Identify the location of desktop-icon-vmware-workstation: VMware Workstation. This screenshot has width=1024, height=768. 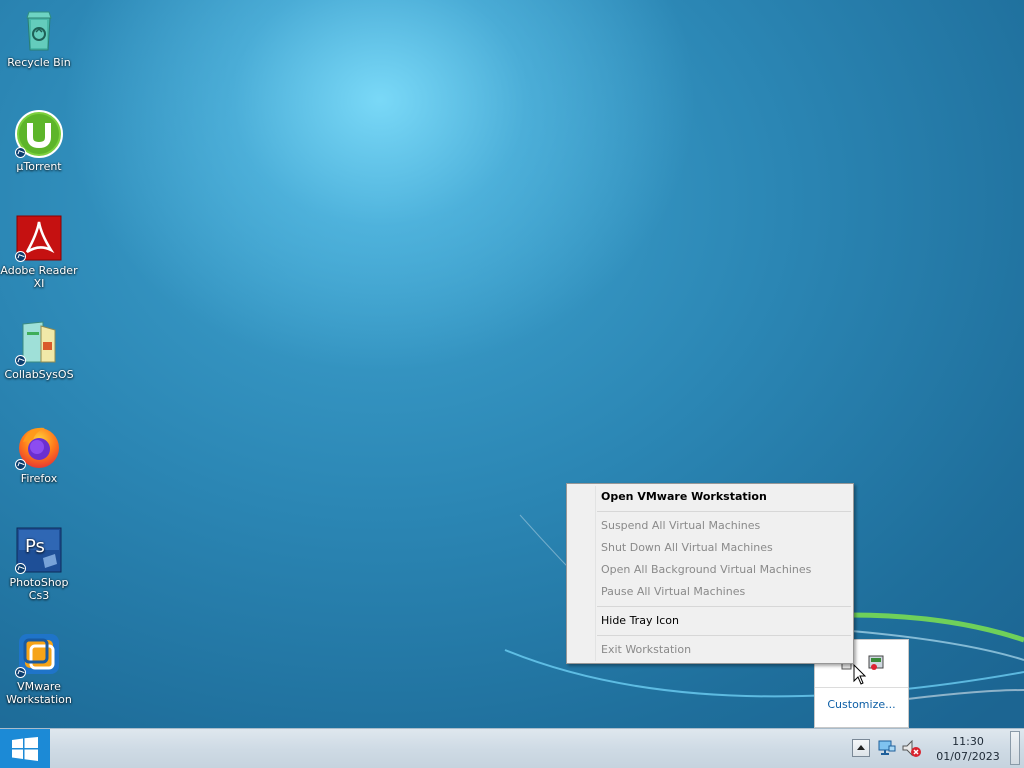
(39, 668).